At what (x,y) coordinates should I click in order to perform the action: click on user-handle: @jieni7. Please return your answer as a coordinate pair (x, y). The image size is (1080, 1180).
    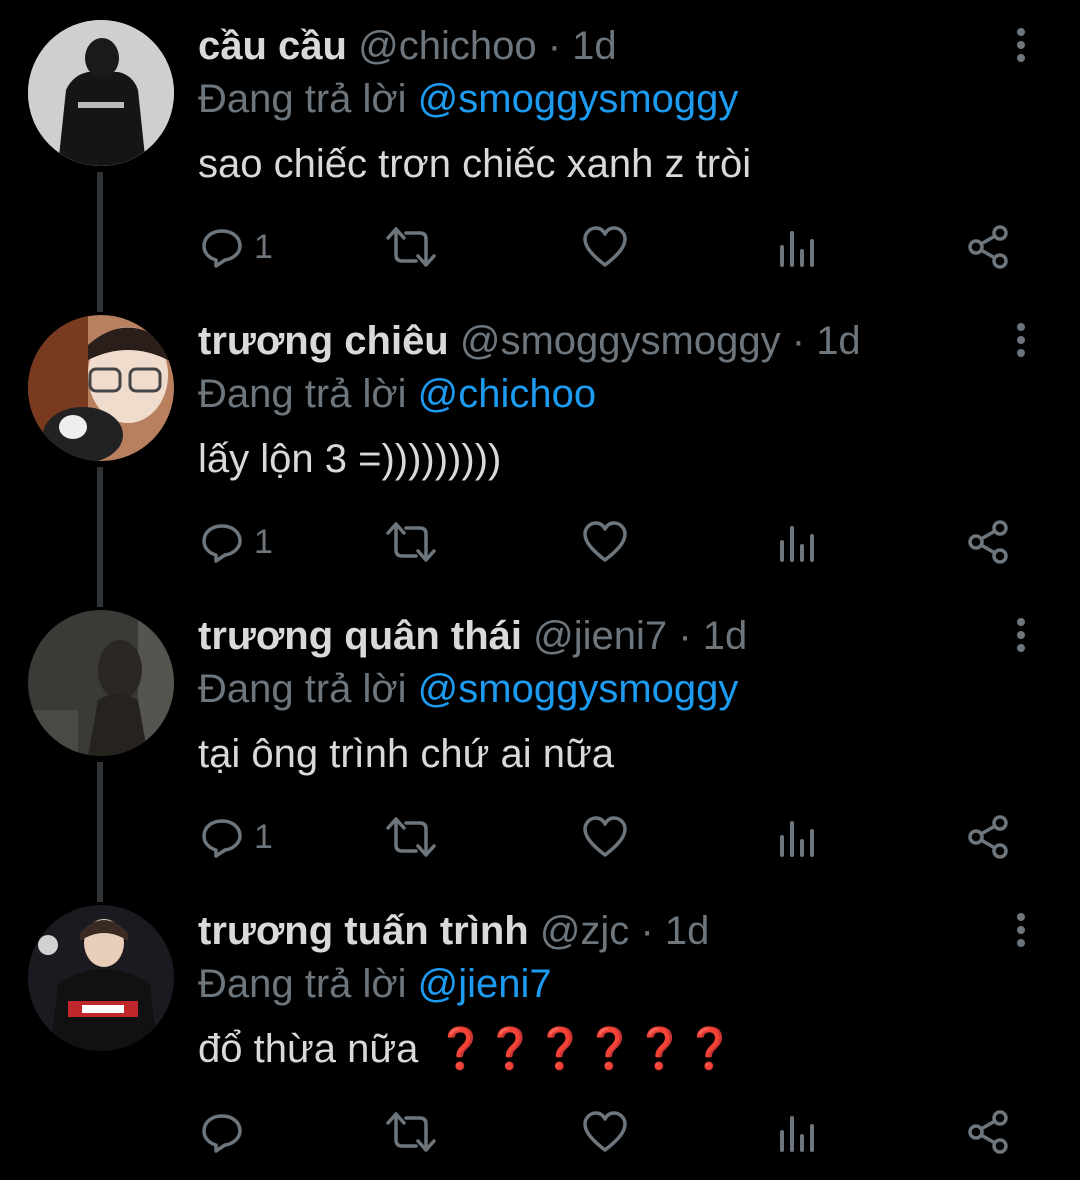
    Looking at the image, I should click on (600, 636).